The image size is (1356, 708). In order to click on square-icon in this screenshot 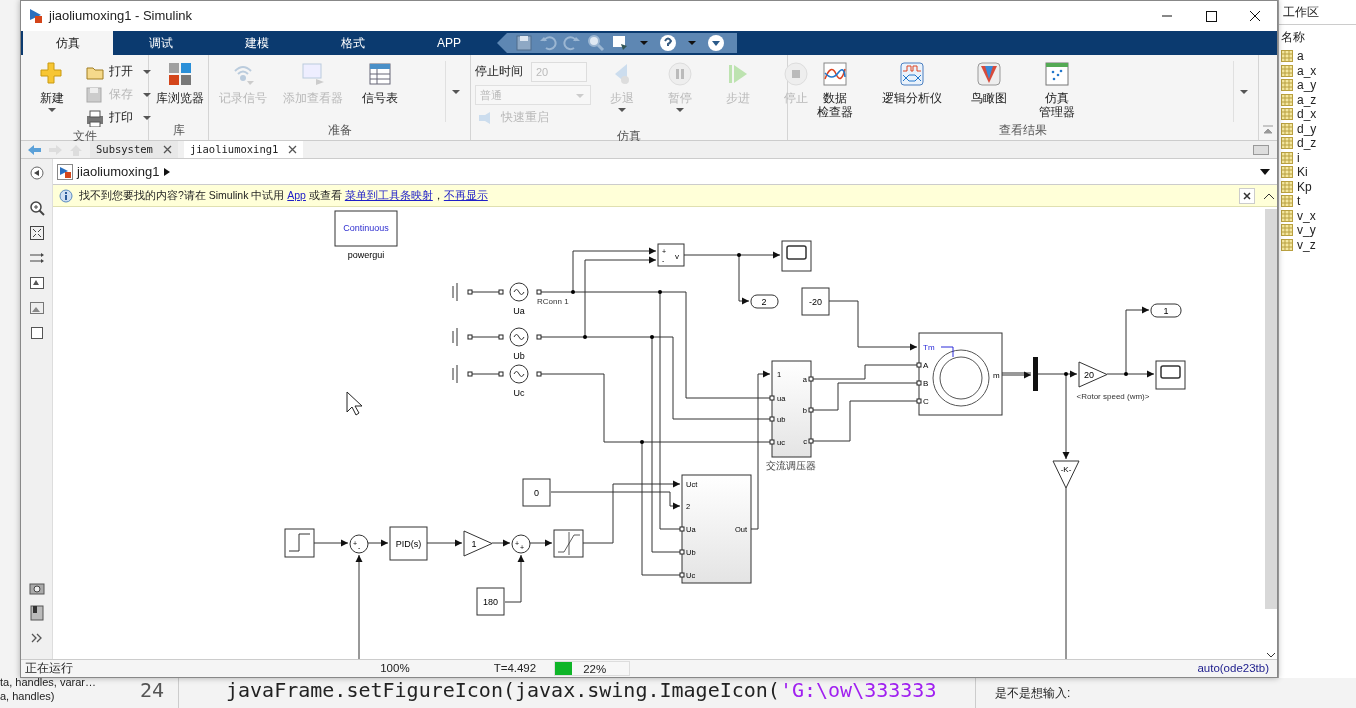, I will do `click(36, 333)`.